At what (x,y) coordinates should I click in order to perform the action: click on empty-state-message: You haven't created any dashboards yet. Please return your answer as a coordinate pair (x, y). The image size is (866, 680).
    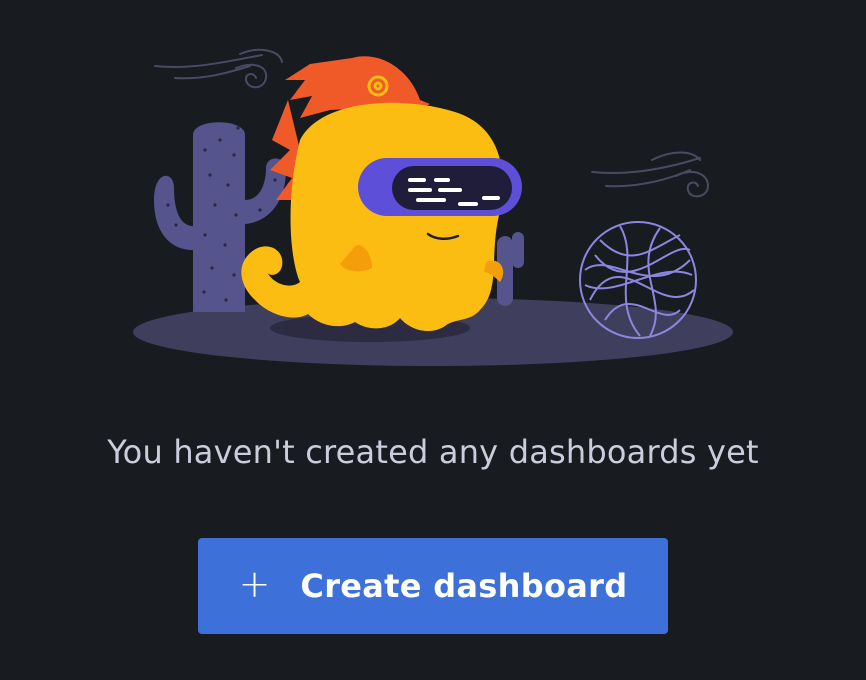
    Looking at the image, I should click on (433, 452).